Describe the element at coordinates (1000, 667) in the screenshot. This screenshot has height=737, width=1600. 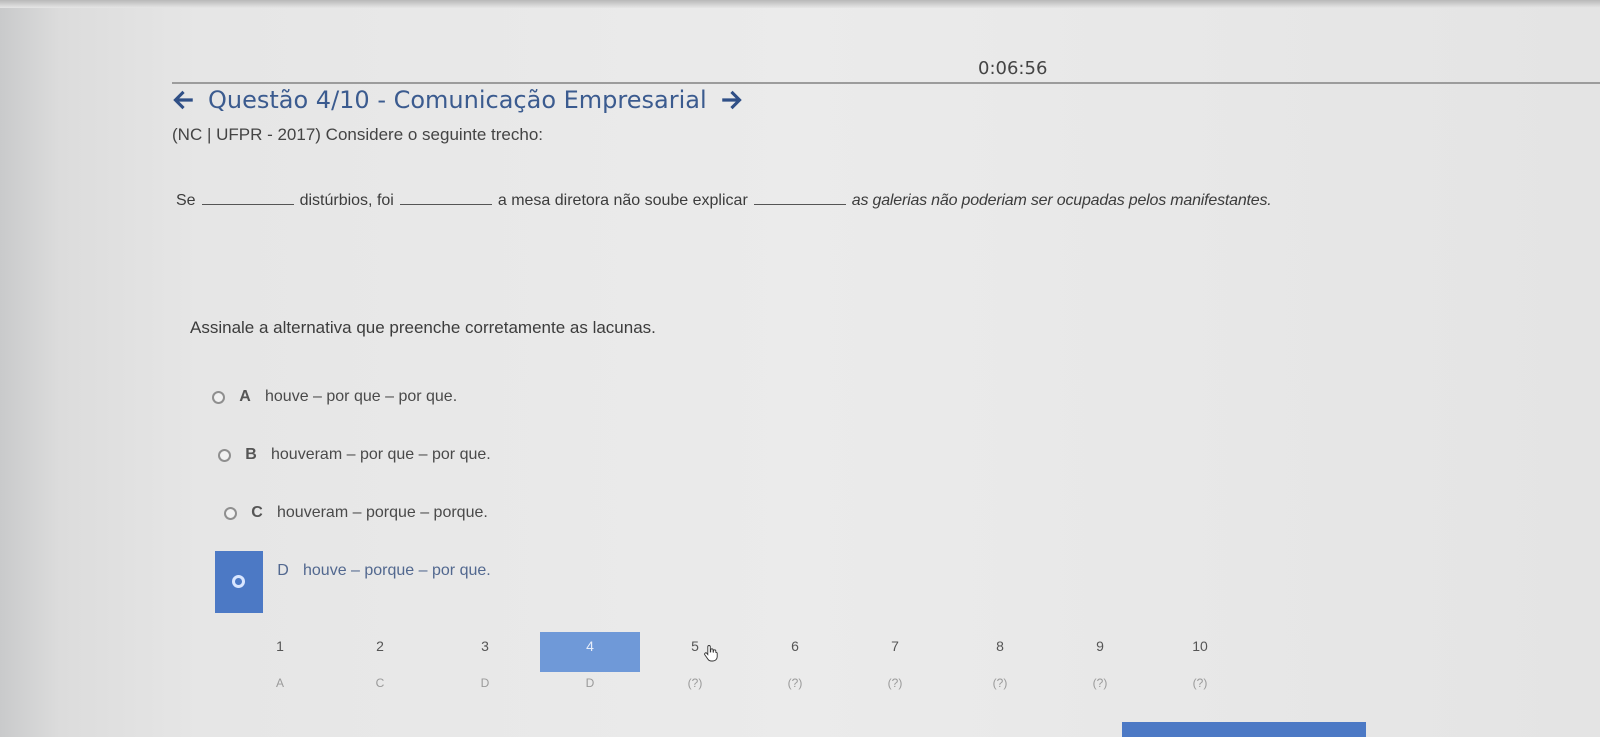
I see `nav-question-8: 8 (?)` at that location.